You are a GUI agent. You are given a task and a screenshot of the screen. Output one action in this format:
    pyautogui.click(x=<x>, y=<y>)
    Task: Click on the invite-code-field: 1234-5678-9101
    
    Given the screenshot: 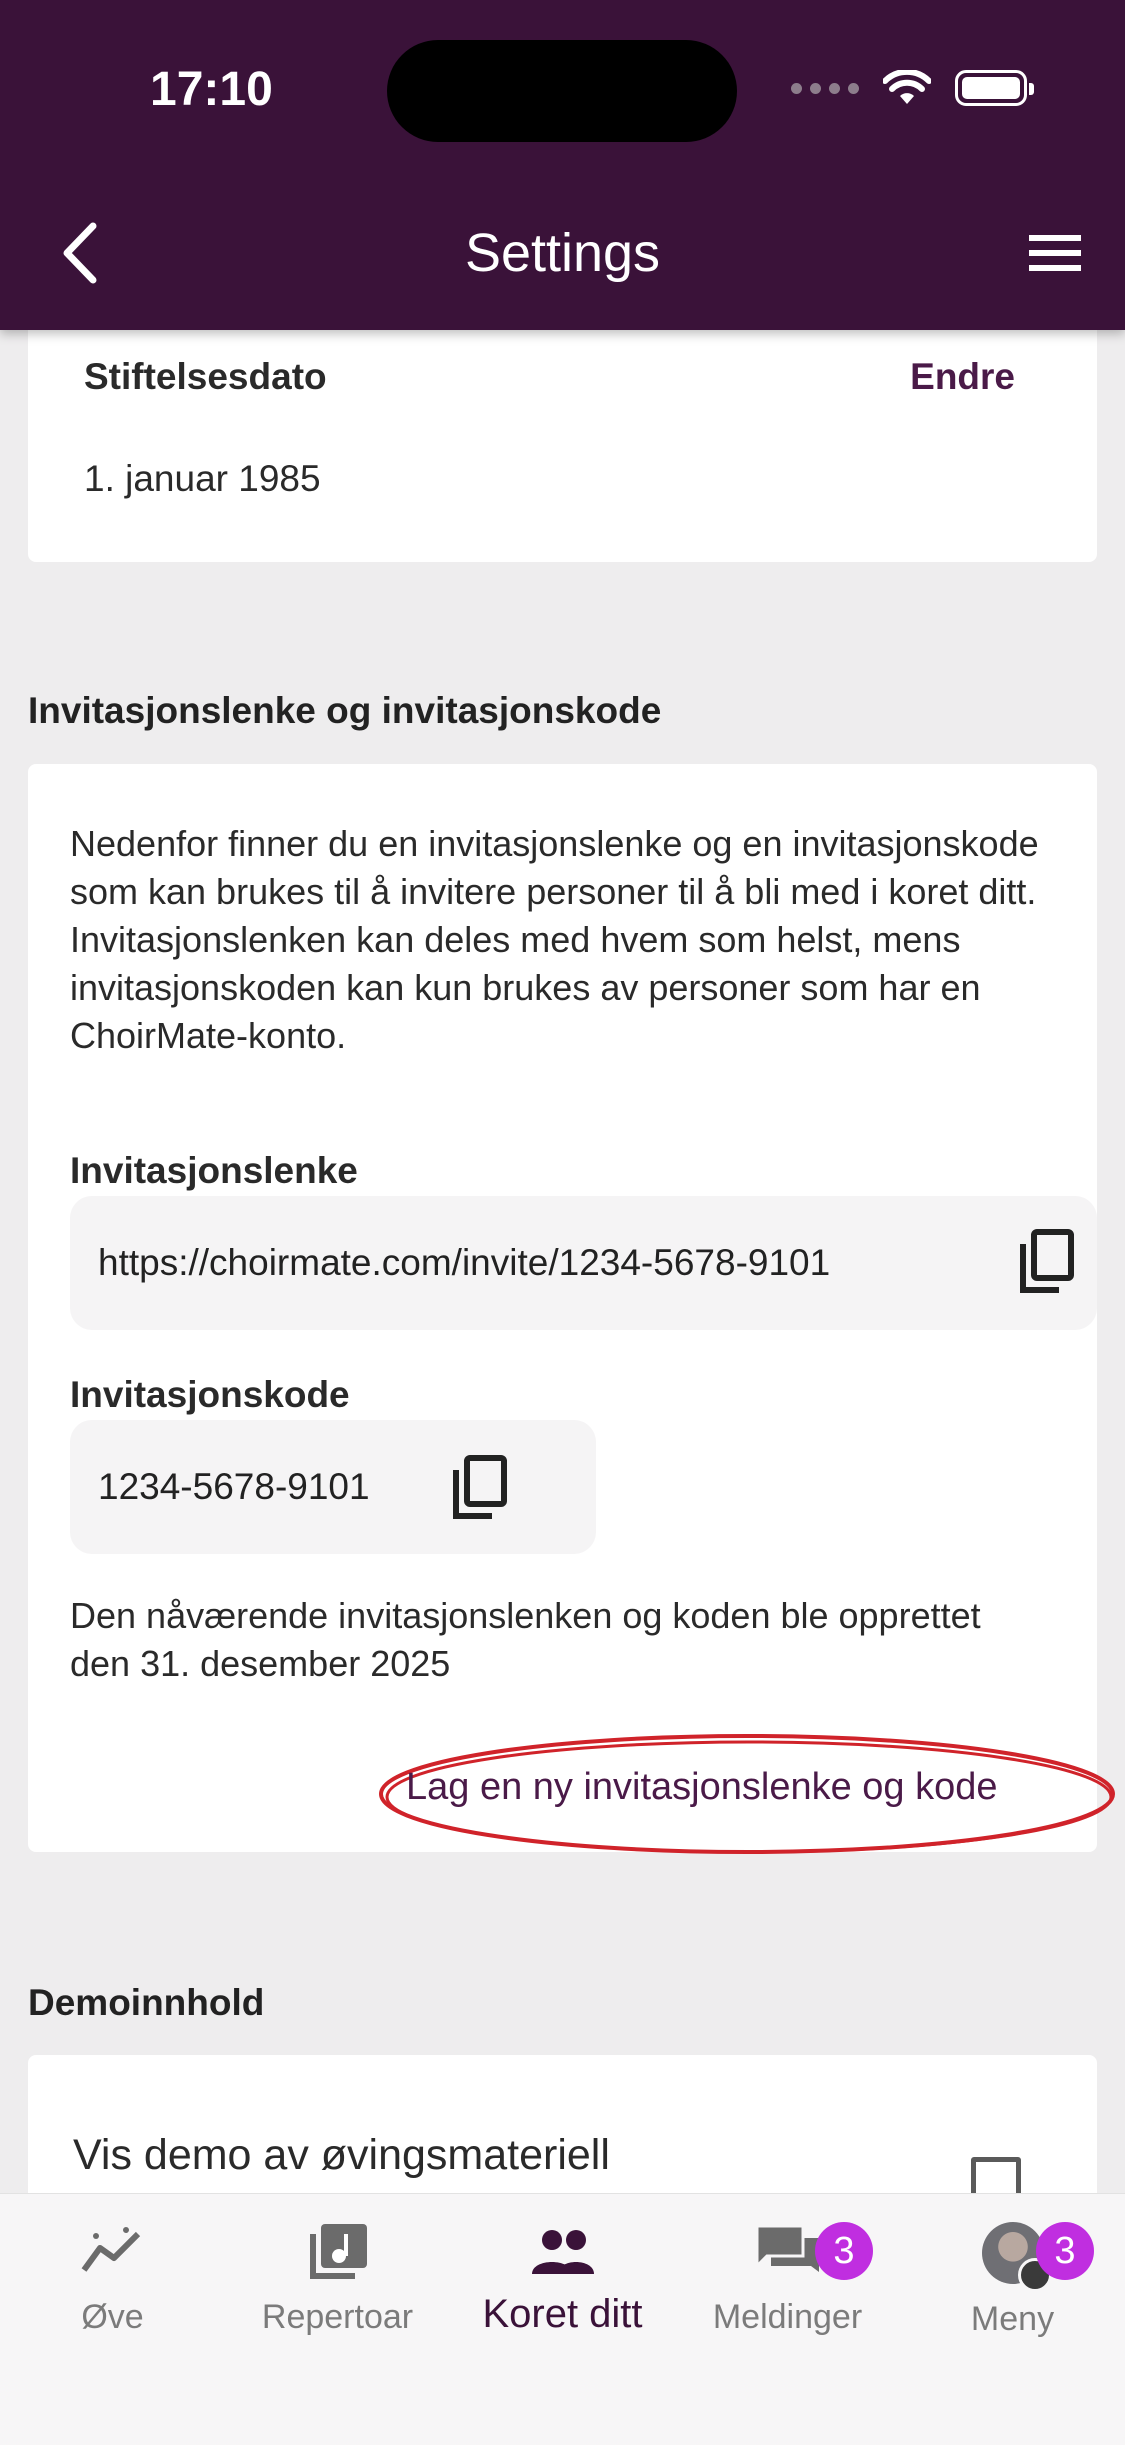 What is the action you would take?
    pyautogui.click(x=333, y=1487)
    